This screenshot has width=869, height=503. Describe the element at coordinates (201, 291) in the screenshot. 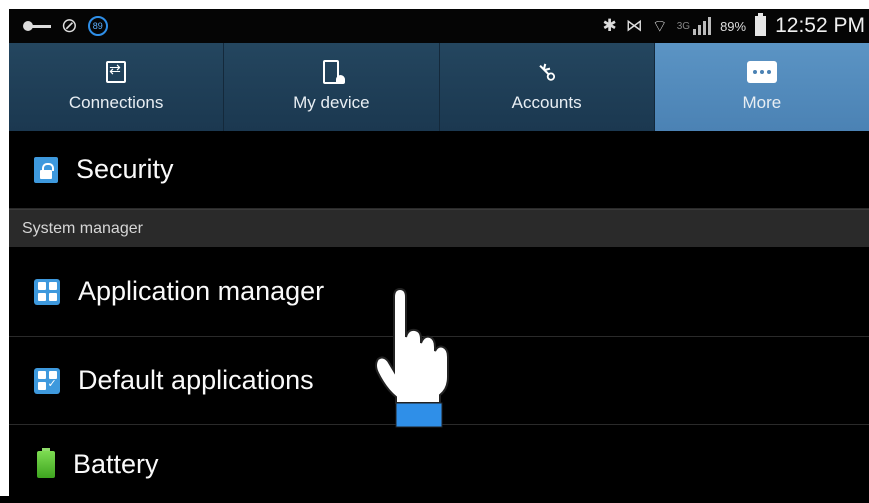

I see `list-item-label: Application manager` at that location.